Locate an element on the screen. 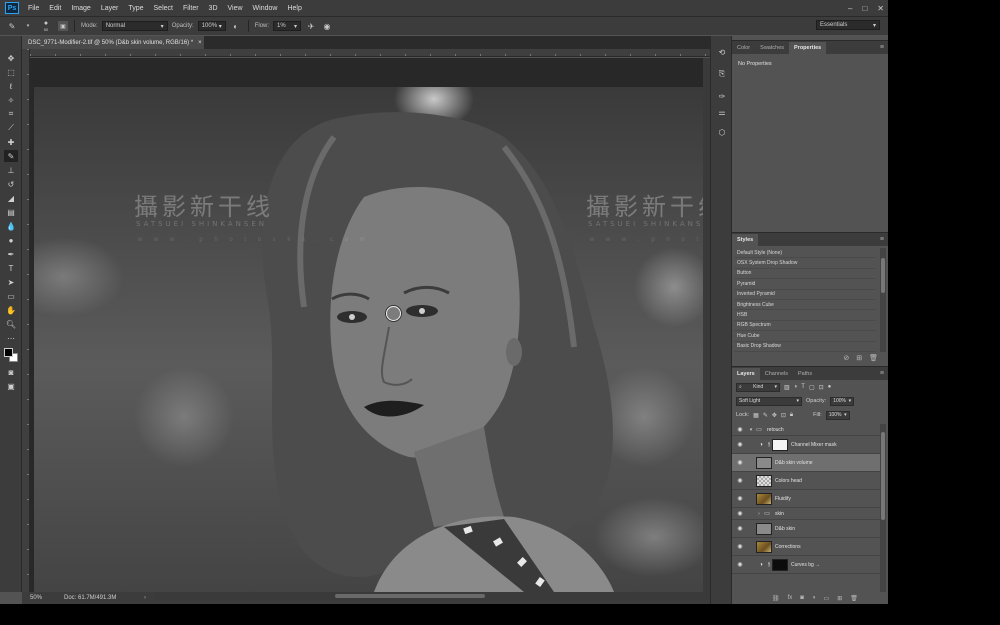 Image resolution: width=1000 pixels, height=625 pixels. vertical-scrollbar is located at coordinates (706, 325).